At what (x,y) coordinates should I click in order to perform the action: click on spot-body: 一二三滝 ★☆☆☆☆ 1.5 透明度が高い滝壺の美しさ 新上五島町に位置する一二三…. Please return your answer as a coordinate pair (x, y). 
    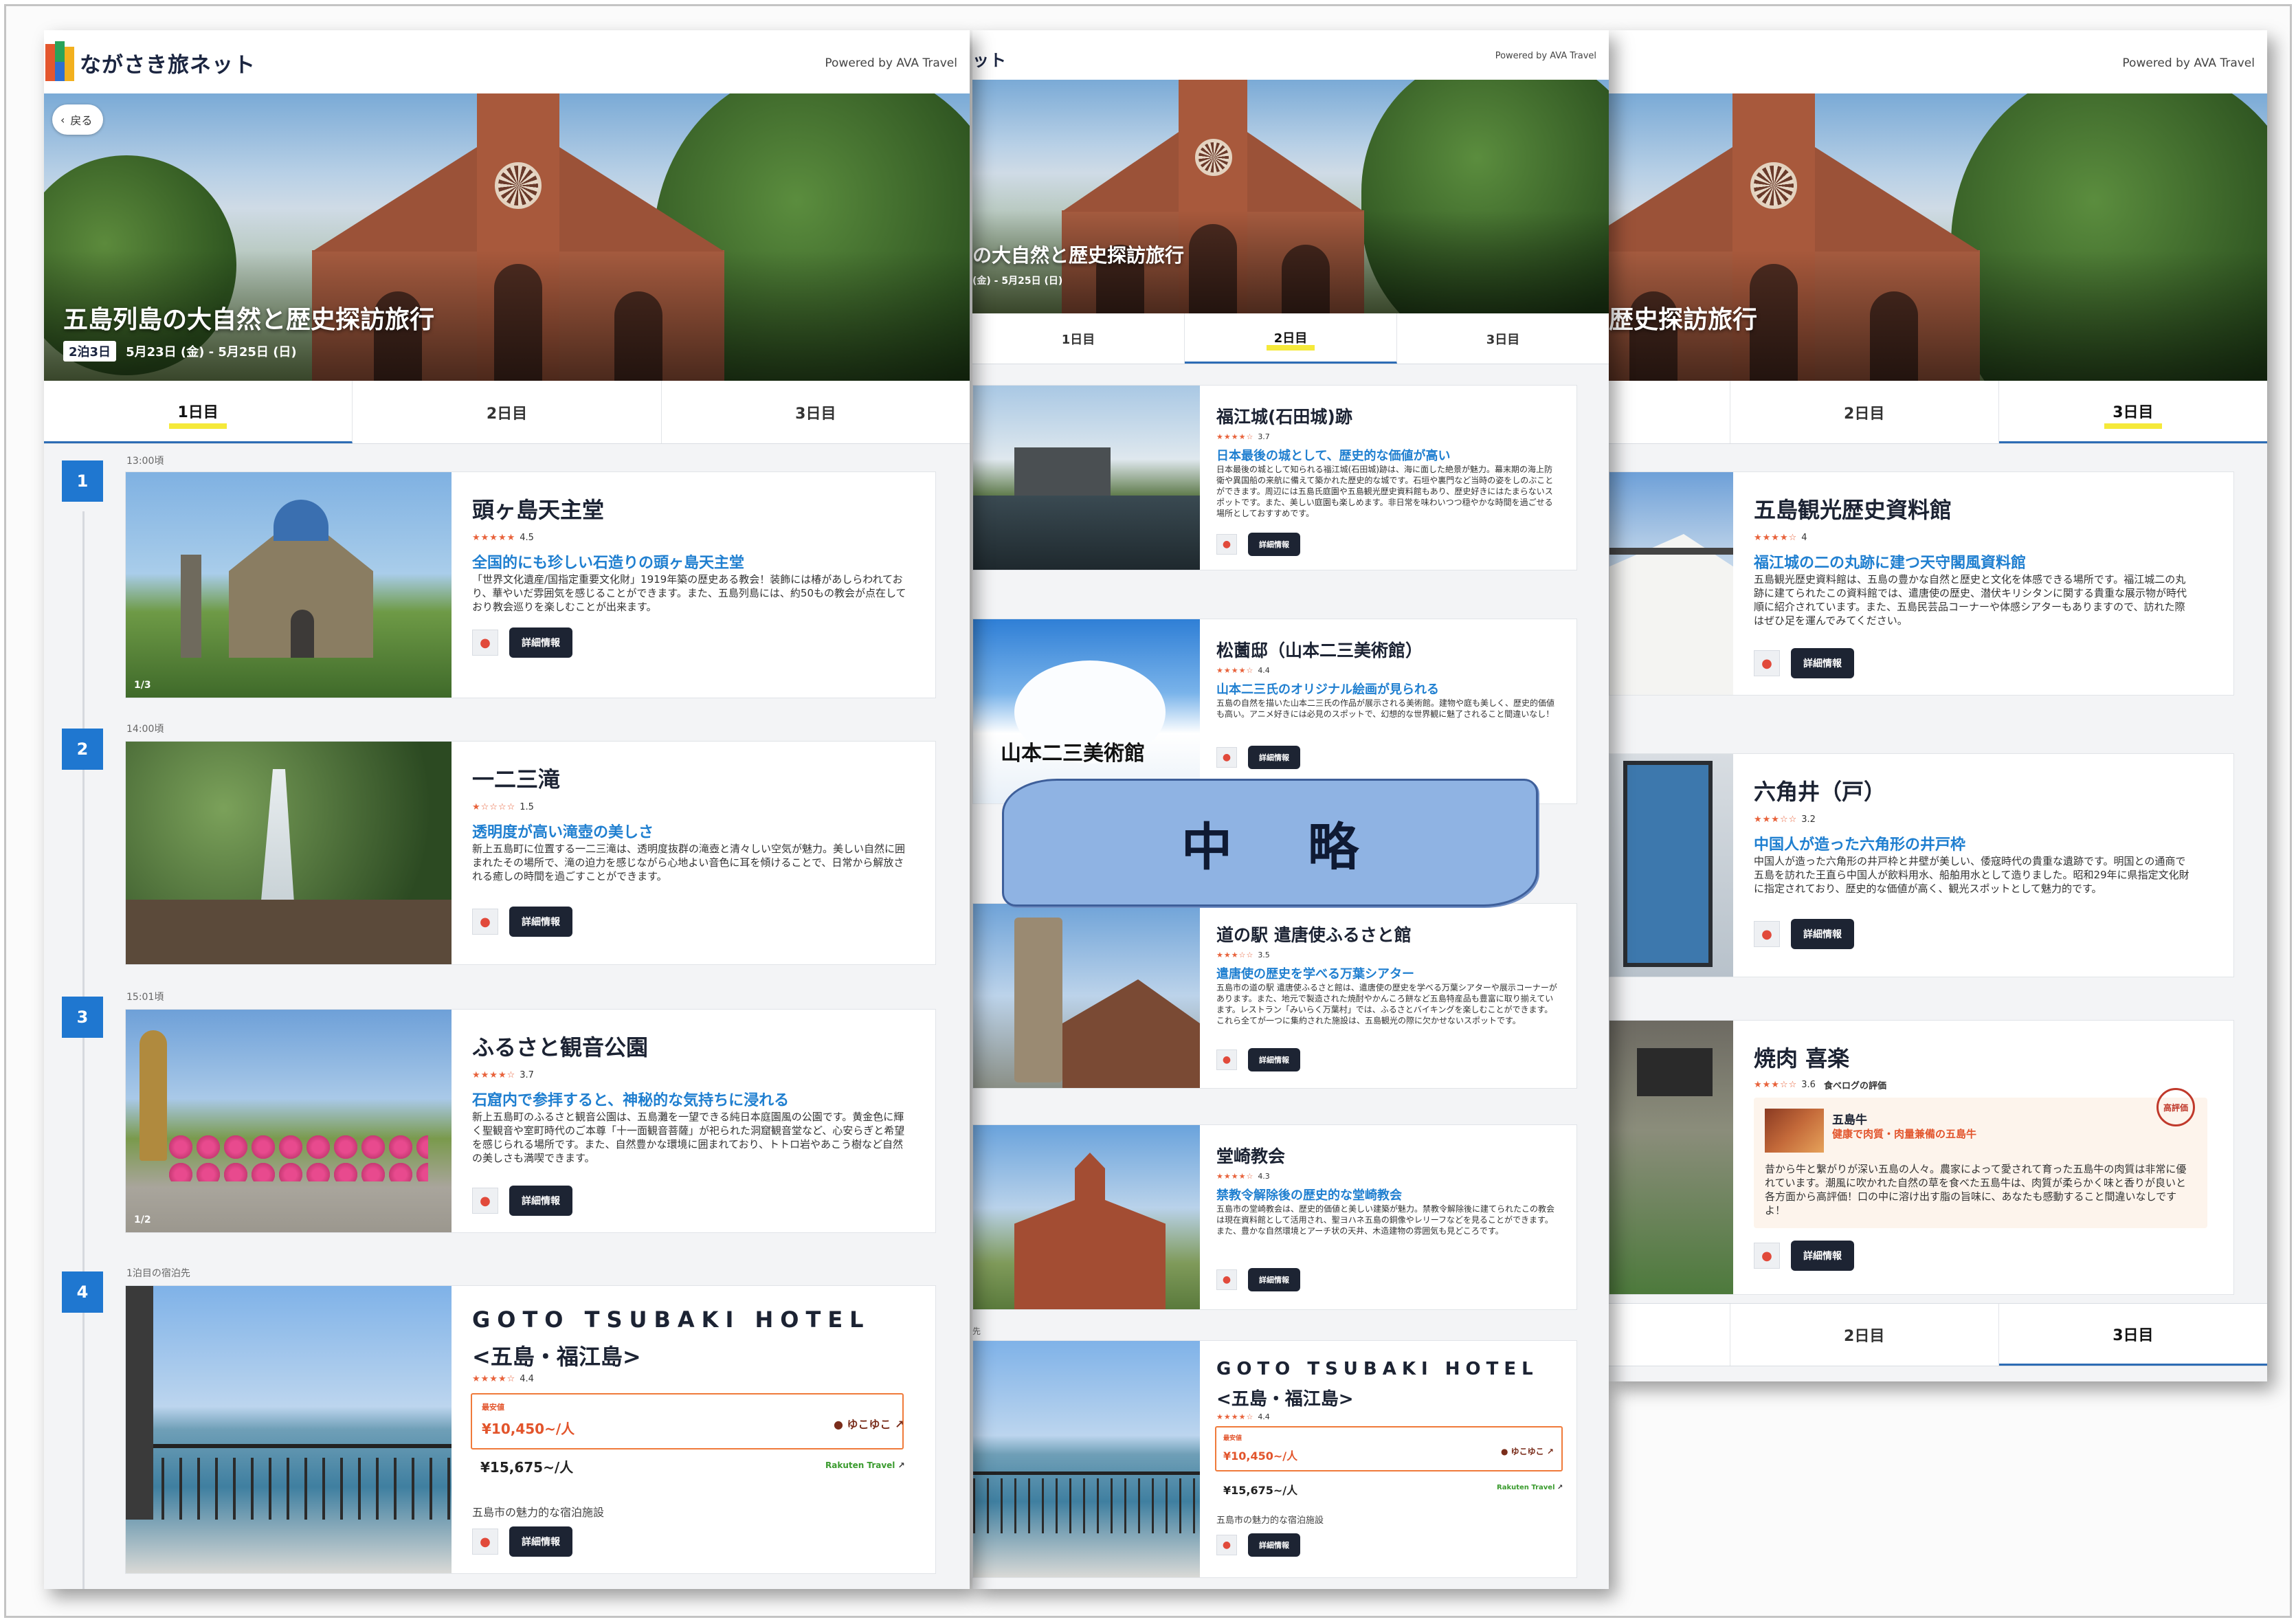
    Looking at the image, I should click on (693, 853).